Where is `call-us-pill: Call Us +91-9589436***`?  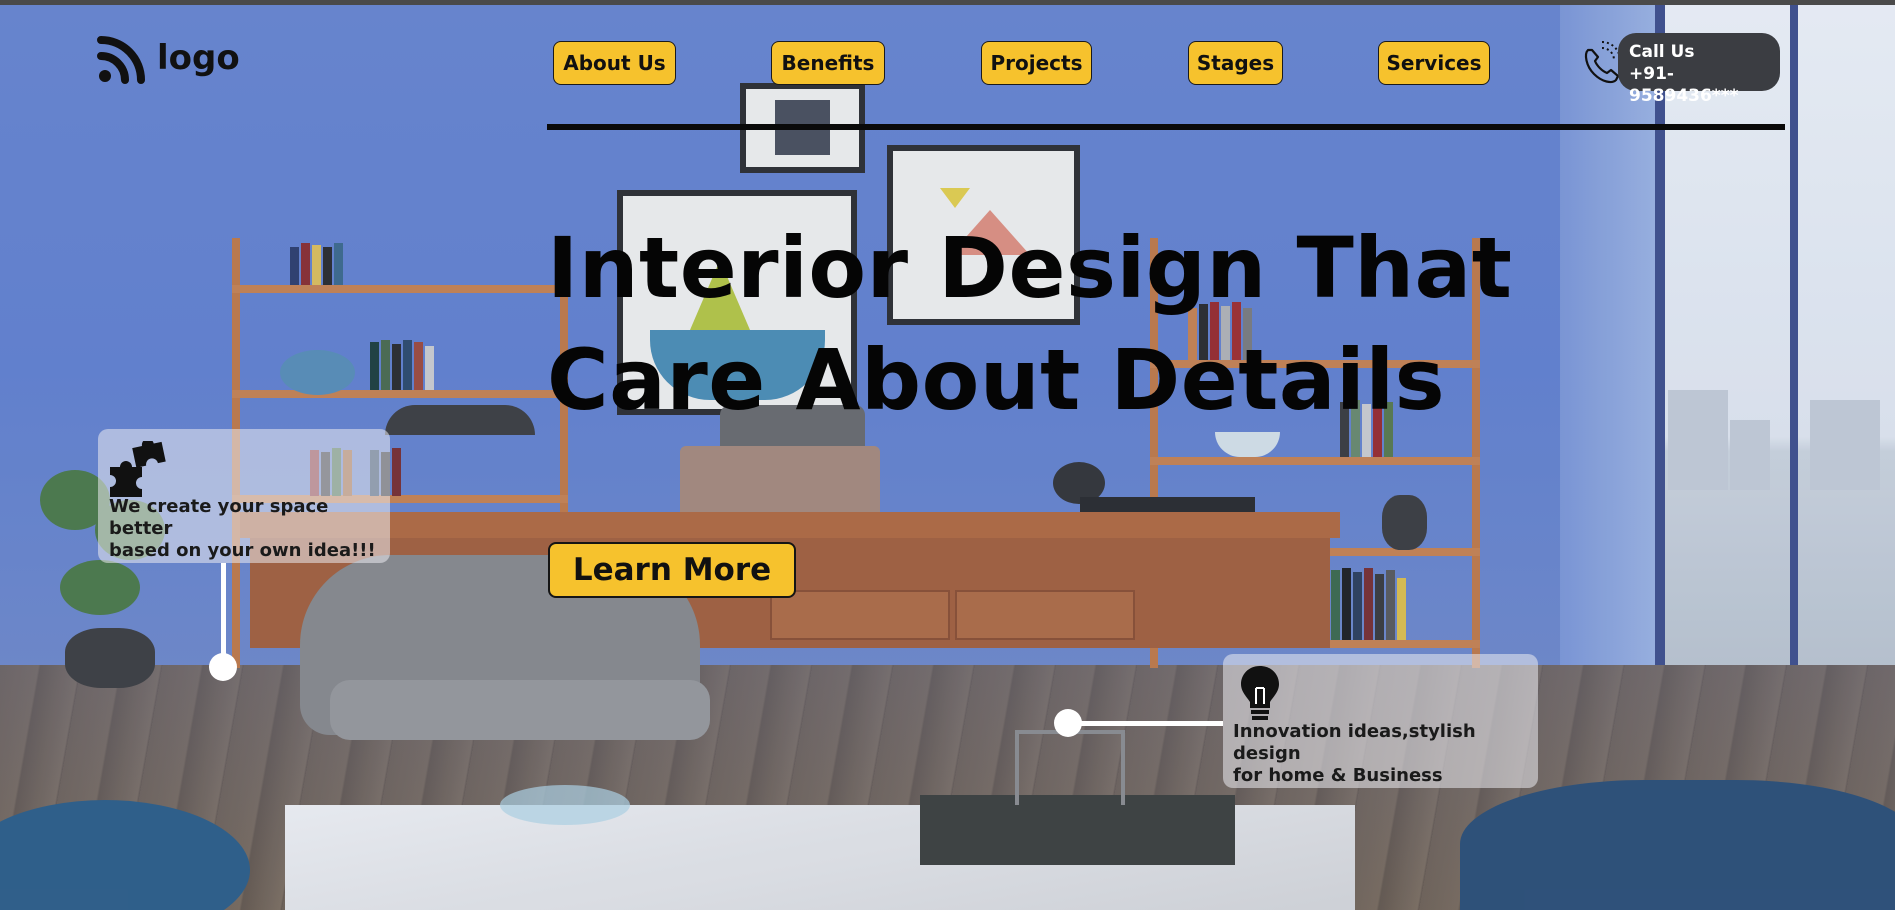
call-us-pill: Call Us +91-9589436*** is located at coordinates (1699, 69).